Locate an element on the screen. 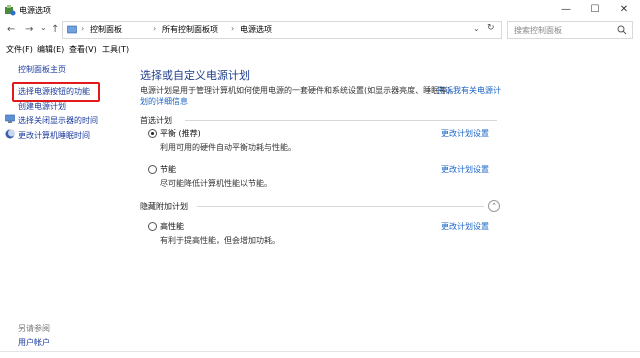  learn-more-link: 告诉我有关电源计 is located at coordinates (469, 90).